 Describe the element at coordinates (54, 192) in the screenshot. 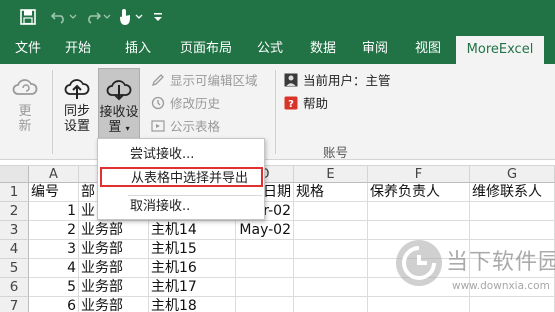

I see `table-cell: 编号` at that location.